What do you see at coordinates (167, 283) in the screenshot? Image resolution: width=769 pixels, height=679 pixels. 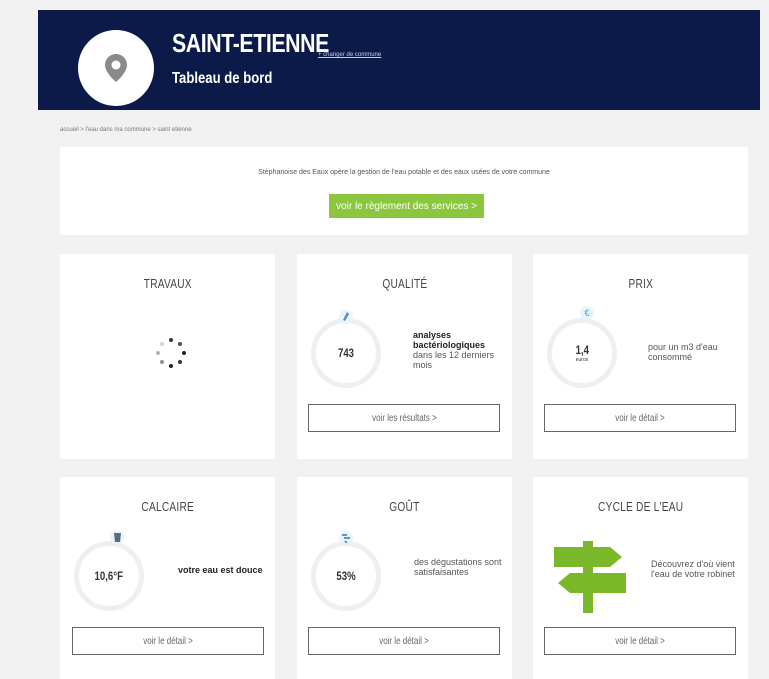 I see `card-title: TRAVAUX` at bounding box center [167, 283].